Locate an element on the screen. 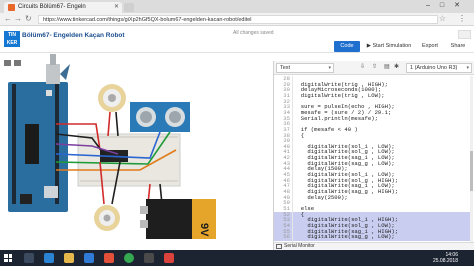 Image resolution: width=474 pixels, height=266 pixels. breadboard is located at coordinates (129, 160).